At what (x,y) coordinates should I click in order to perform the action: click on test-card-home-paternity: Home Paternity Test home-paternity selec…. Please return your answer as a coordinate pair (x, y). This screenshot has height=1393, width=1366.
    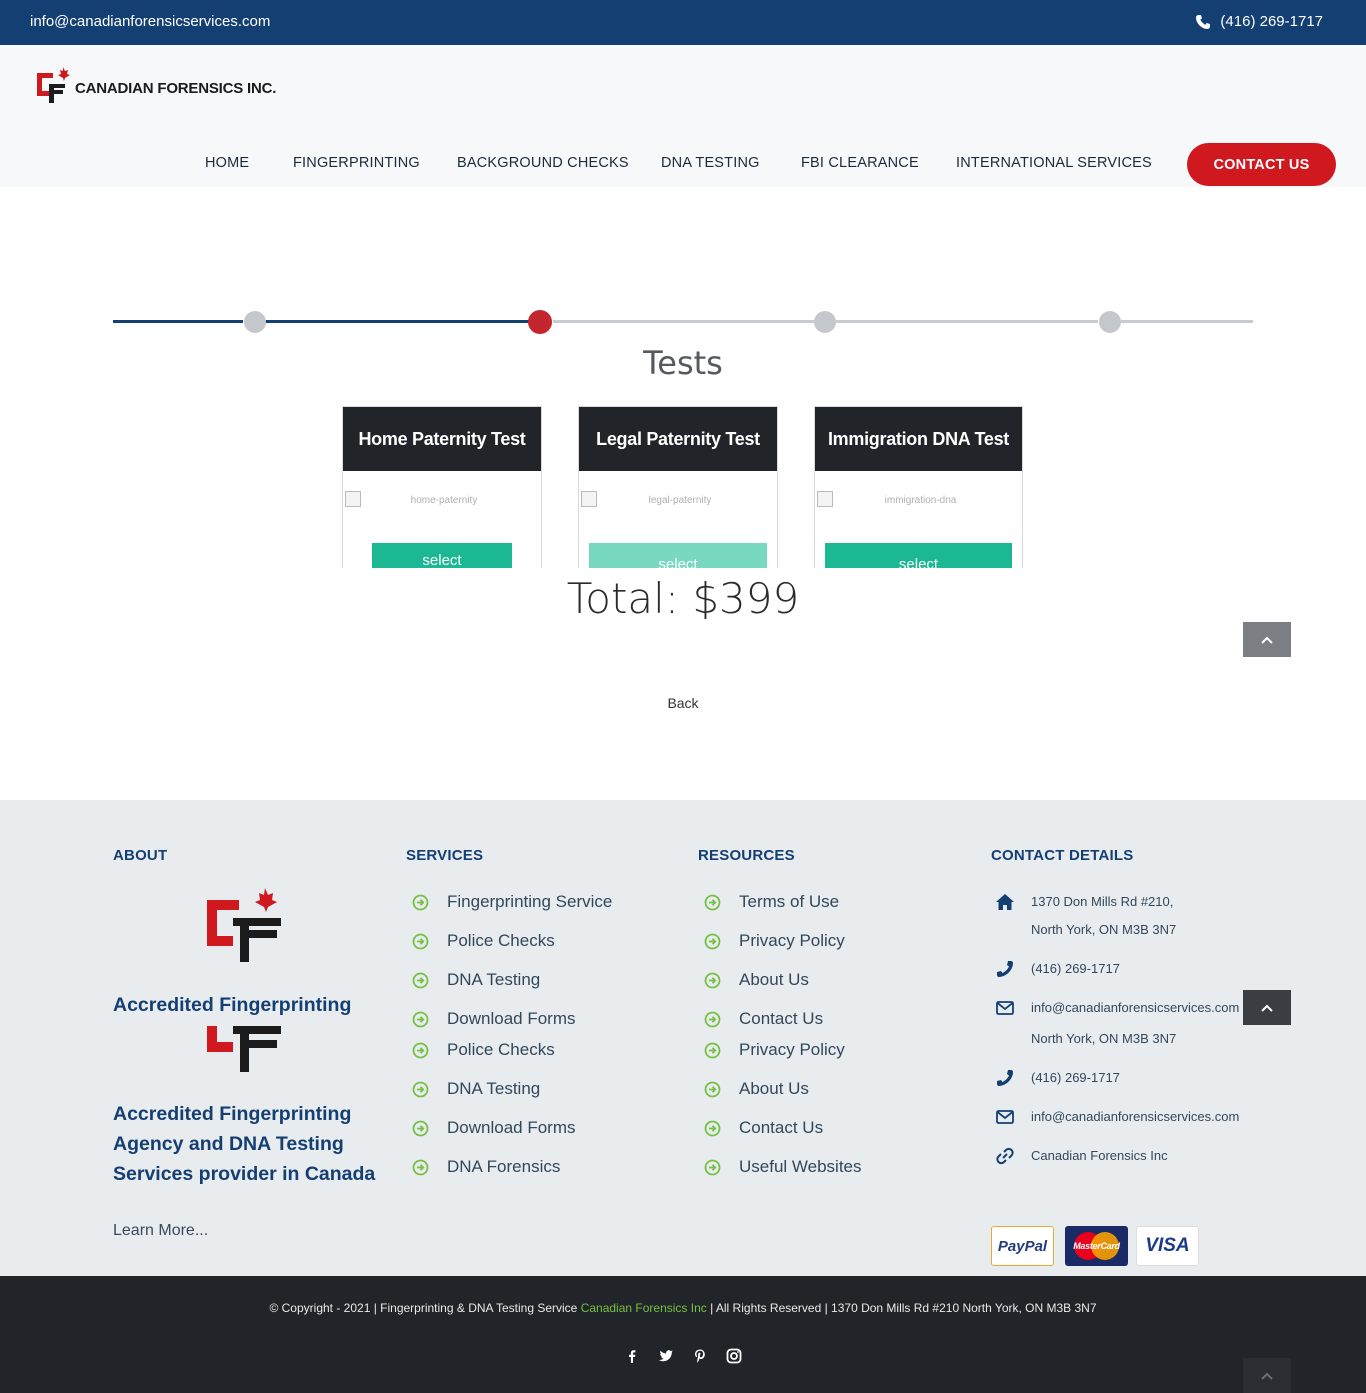
    Looking at the image, I should click on (442, 487).